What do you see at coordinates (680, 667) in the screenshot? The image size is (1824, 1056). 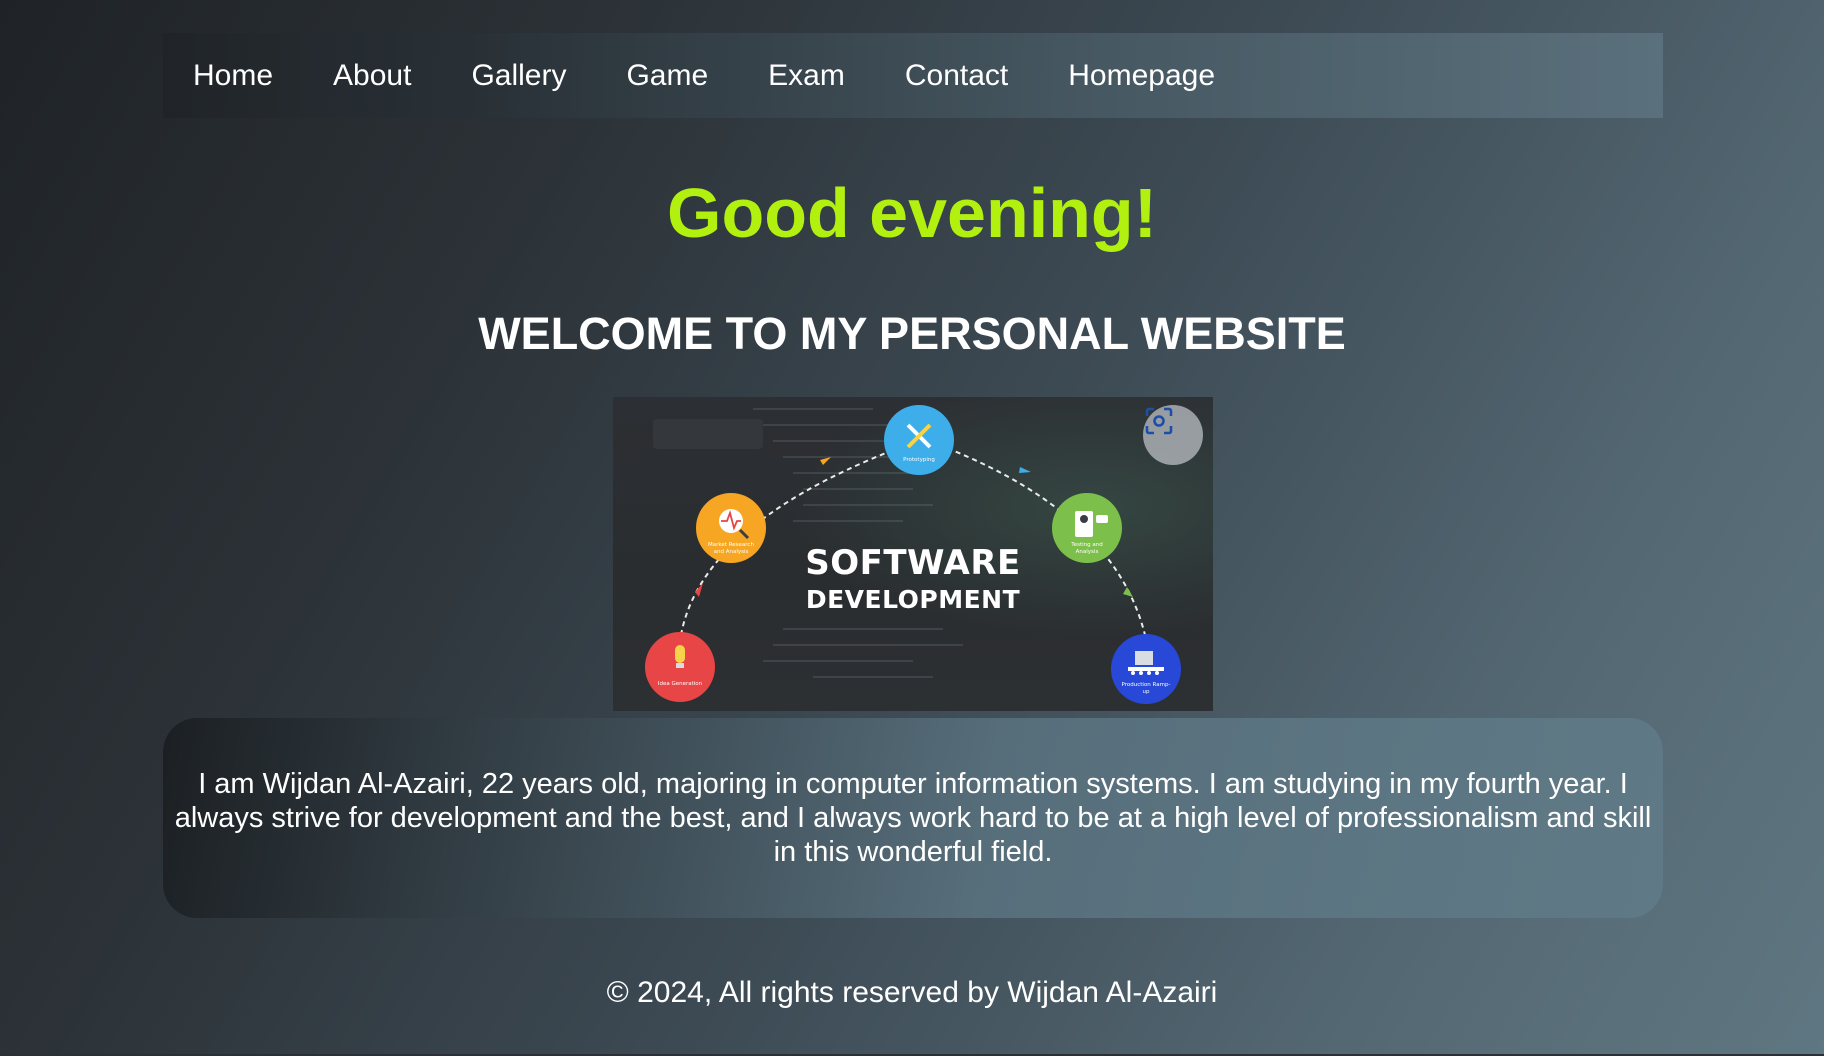 I see `idea-generation-icon` at bounding box center [680, 667].